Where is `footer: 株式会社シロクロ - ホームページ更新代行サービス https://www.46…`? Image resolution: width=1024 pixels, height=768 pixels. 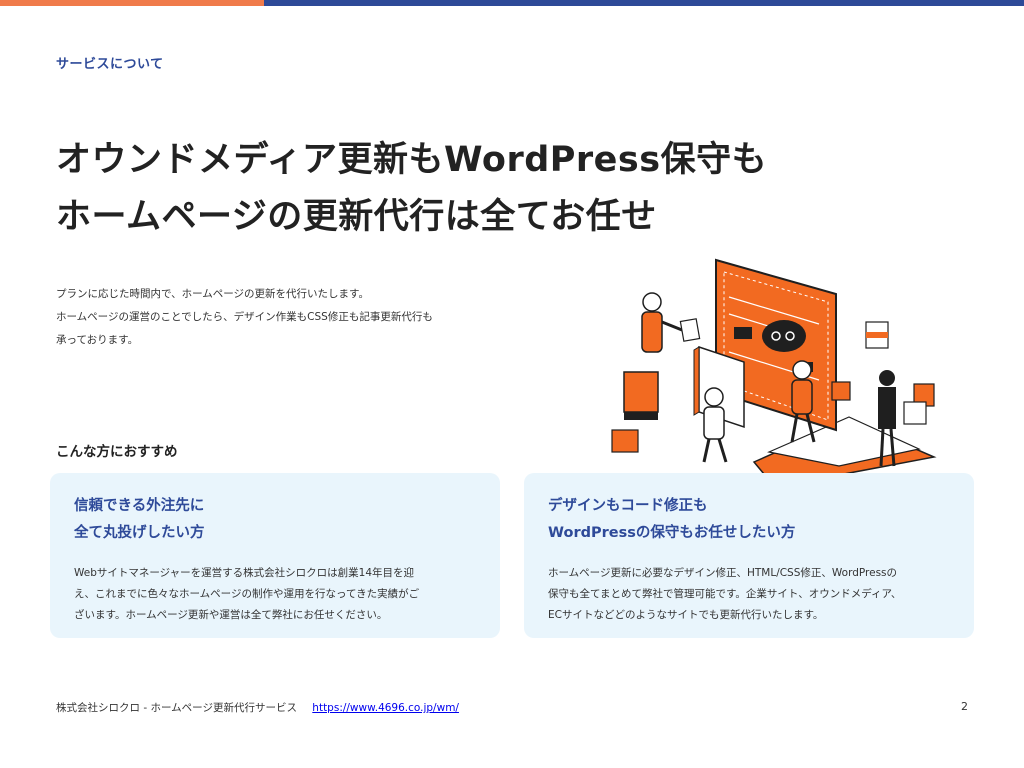
footer: 株式会社シロクロ - ホームページ更新代行サービス https://www.46… is located at coordinates (257, 707).